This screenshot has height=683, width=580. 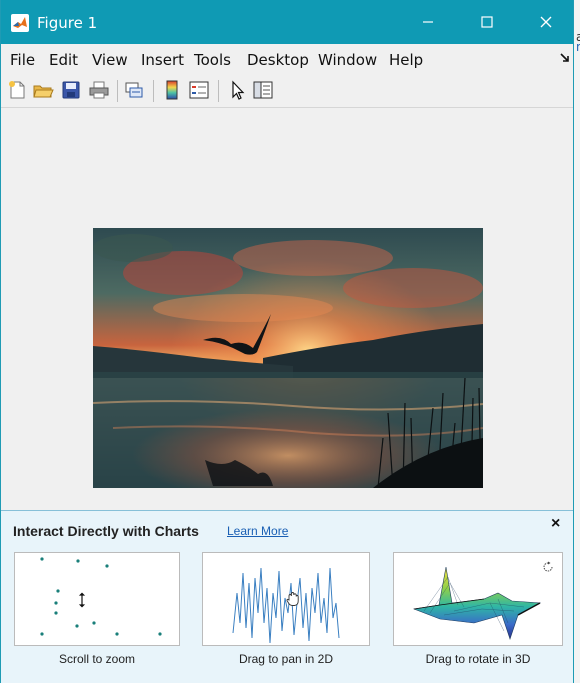 I want to click on save-icon, so click(x=71, y=90).